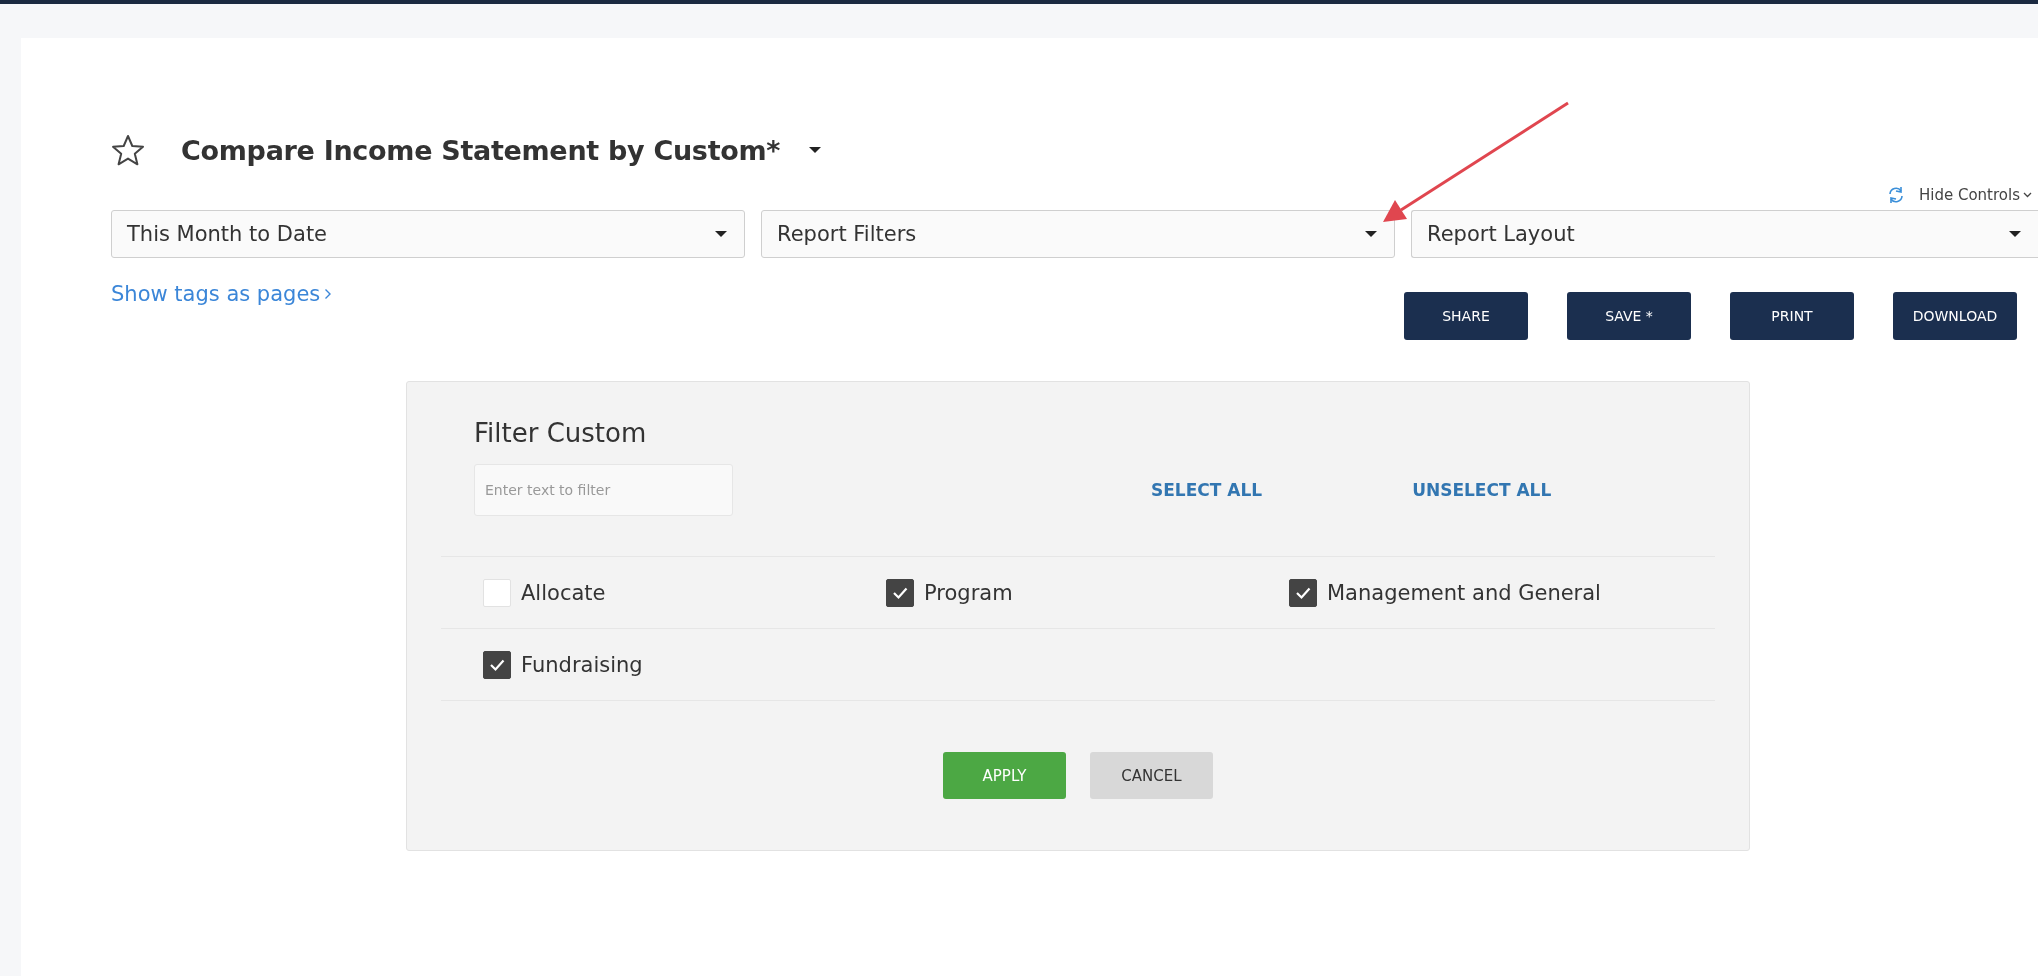  Describe the element at coordinates (1792, 316) in the screenshot. I see `action-button: PRINT` at that location.